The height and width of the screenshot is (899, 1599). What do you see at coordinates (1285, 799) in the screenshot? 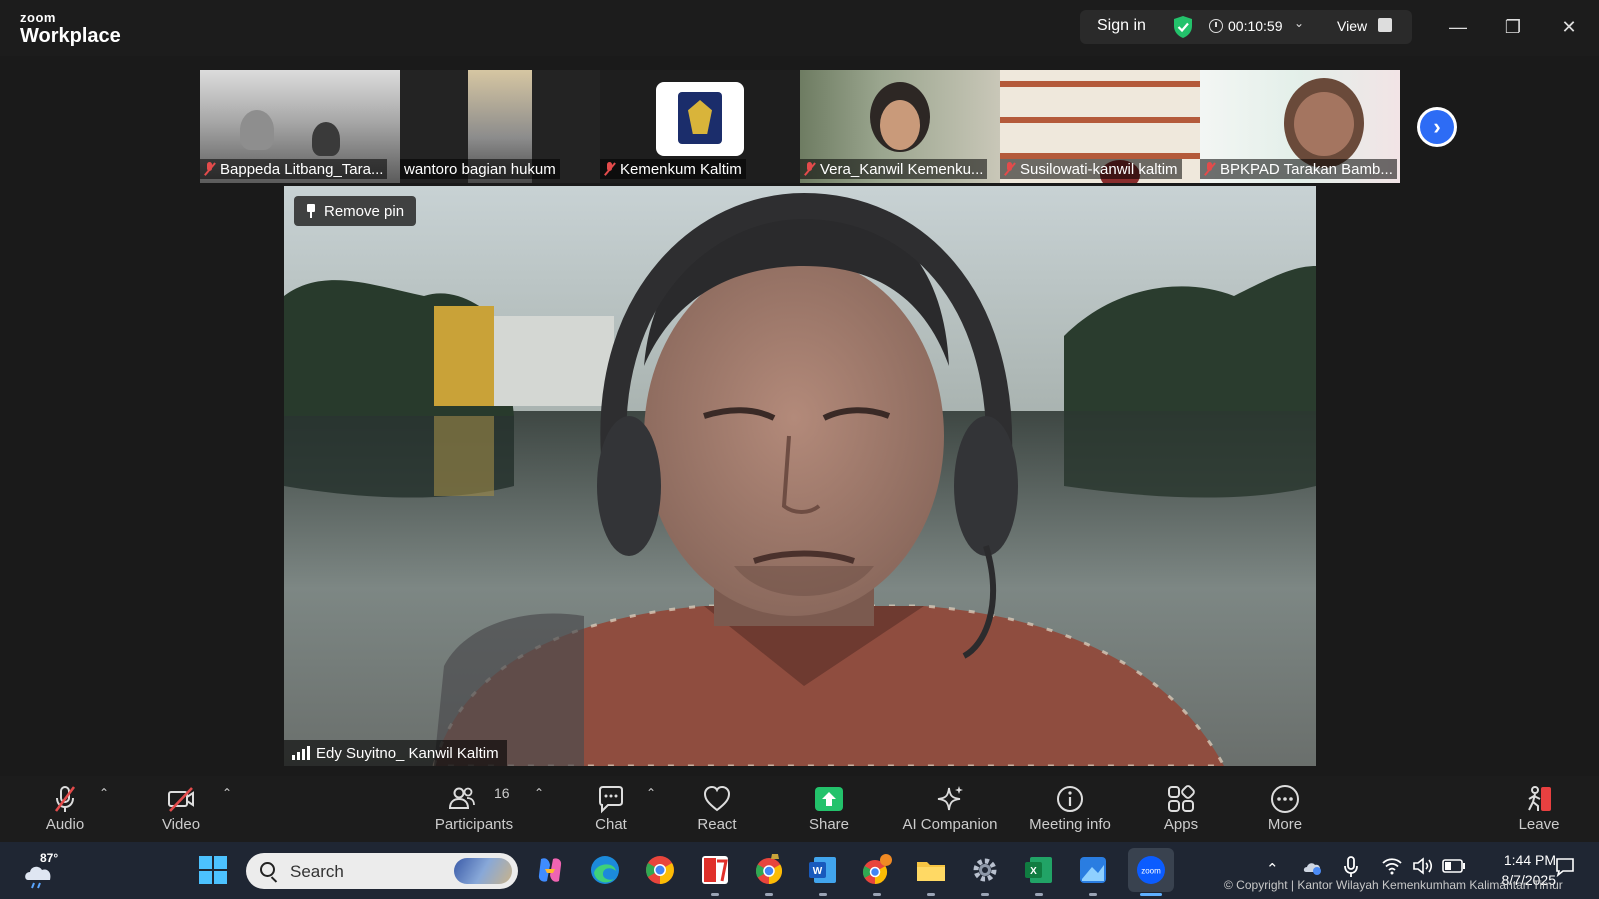
I see `more-dots-icon` at bounding box center [1285, 799].